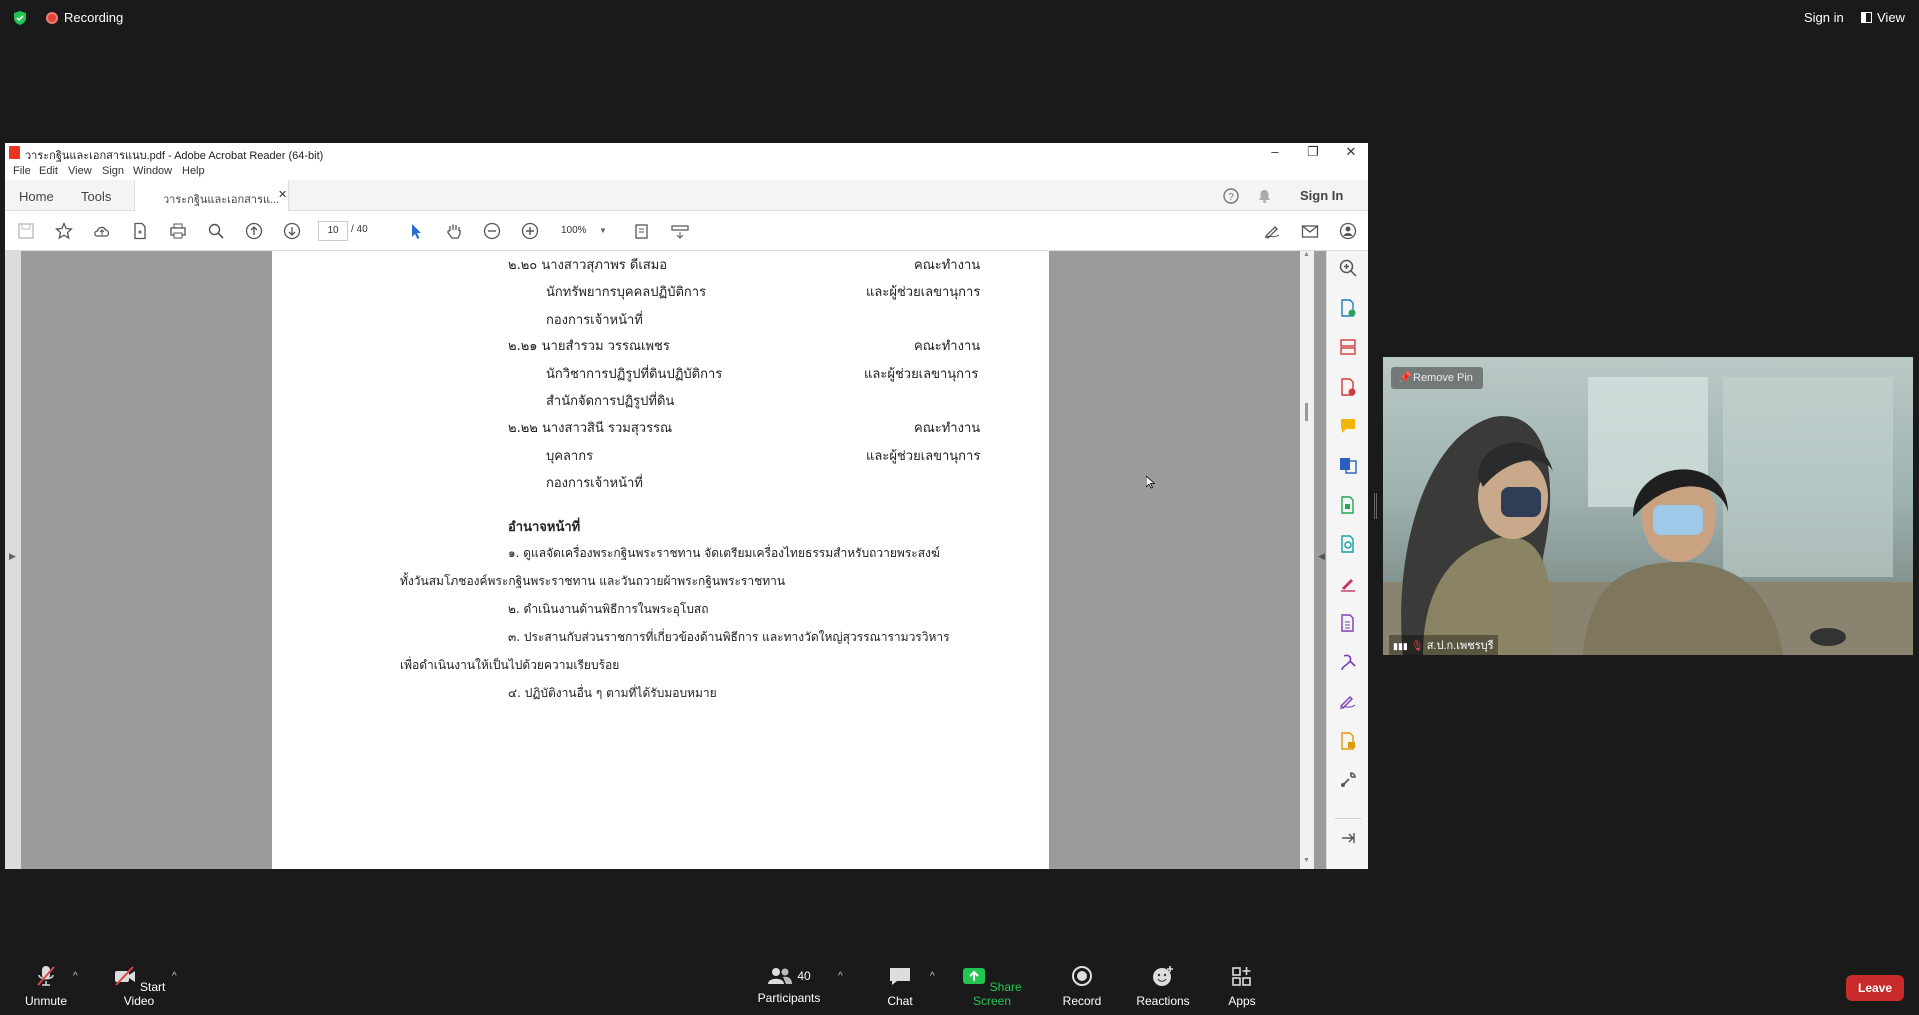 This screenshot has width=1919, height=1015. I want to click on zoom-level-select: 100% ▼, so click(582, 231).